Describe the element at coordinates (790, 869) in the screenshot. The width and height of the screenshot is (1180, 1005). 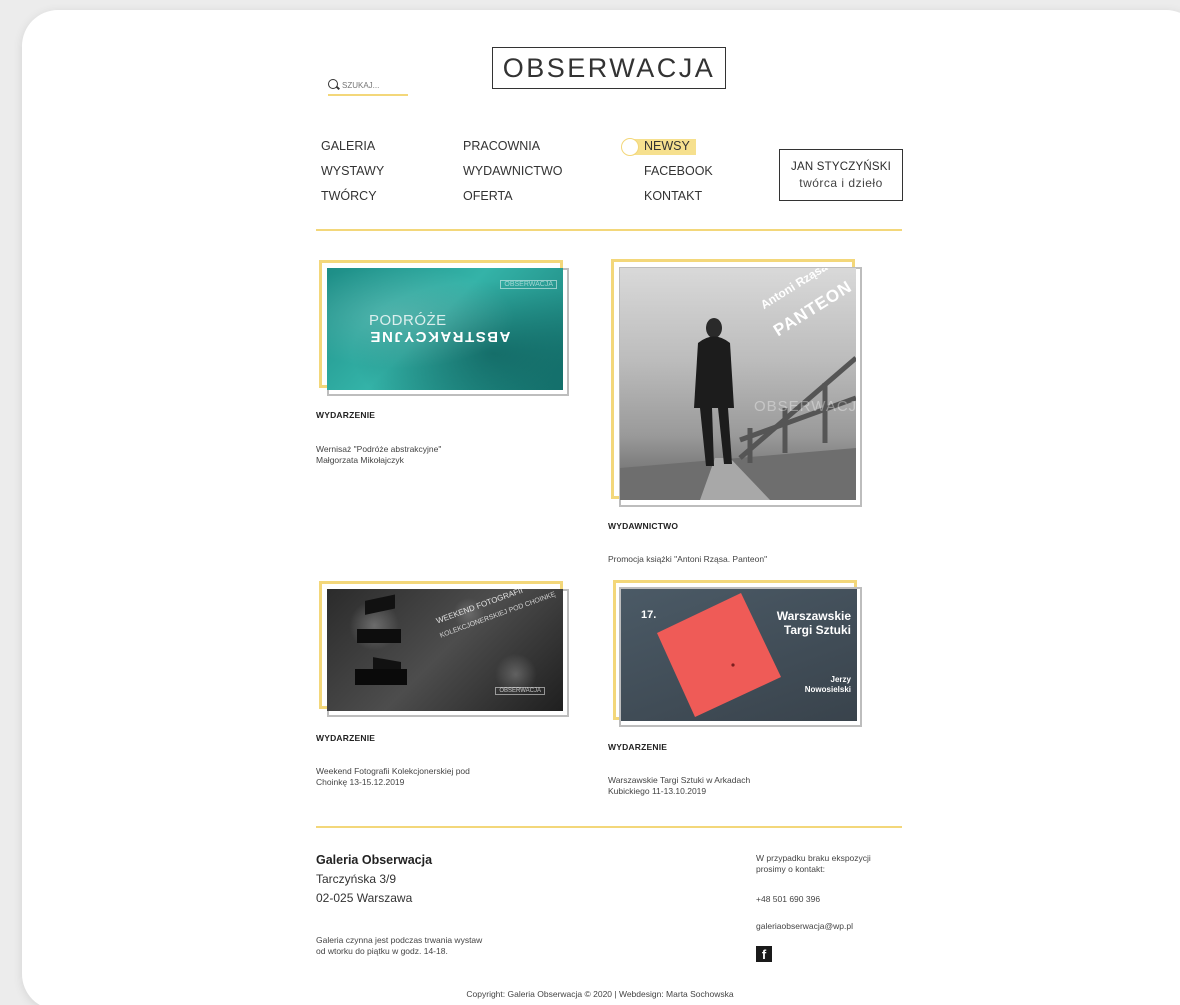
I see `footer-contact-line-2: prosimy o kontakt:` at that location.